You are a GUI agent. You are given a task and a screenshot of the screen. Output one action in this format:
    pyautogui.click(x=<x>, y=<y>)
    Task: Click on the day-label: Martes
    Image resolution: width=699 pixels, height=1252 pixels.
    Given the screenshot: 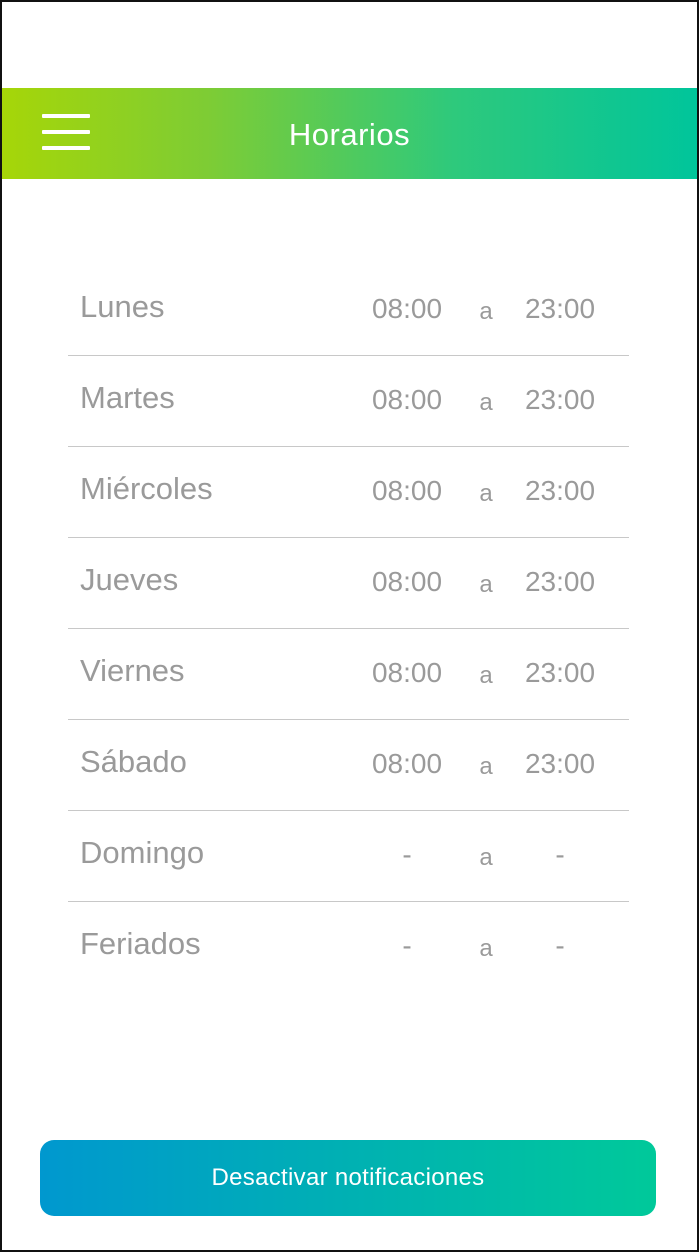 What is the action you would take?
    pyautogui.click(x=127, y=397)
    